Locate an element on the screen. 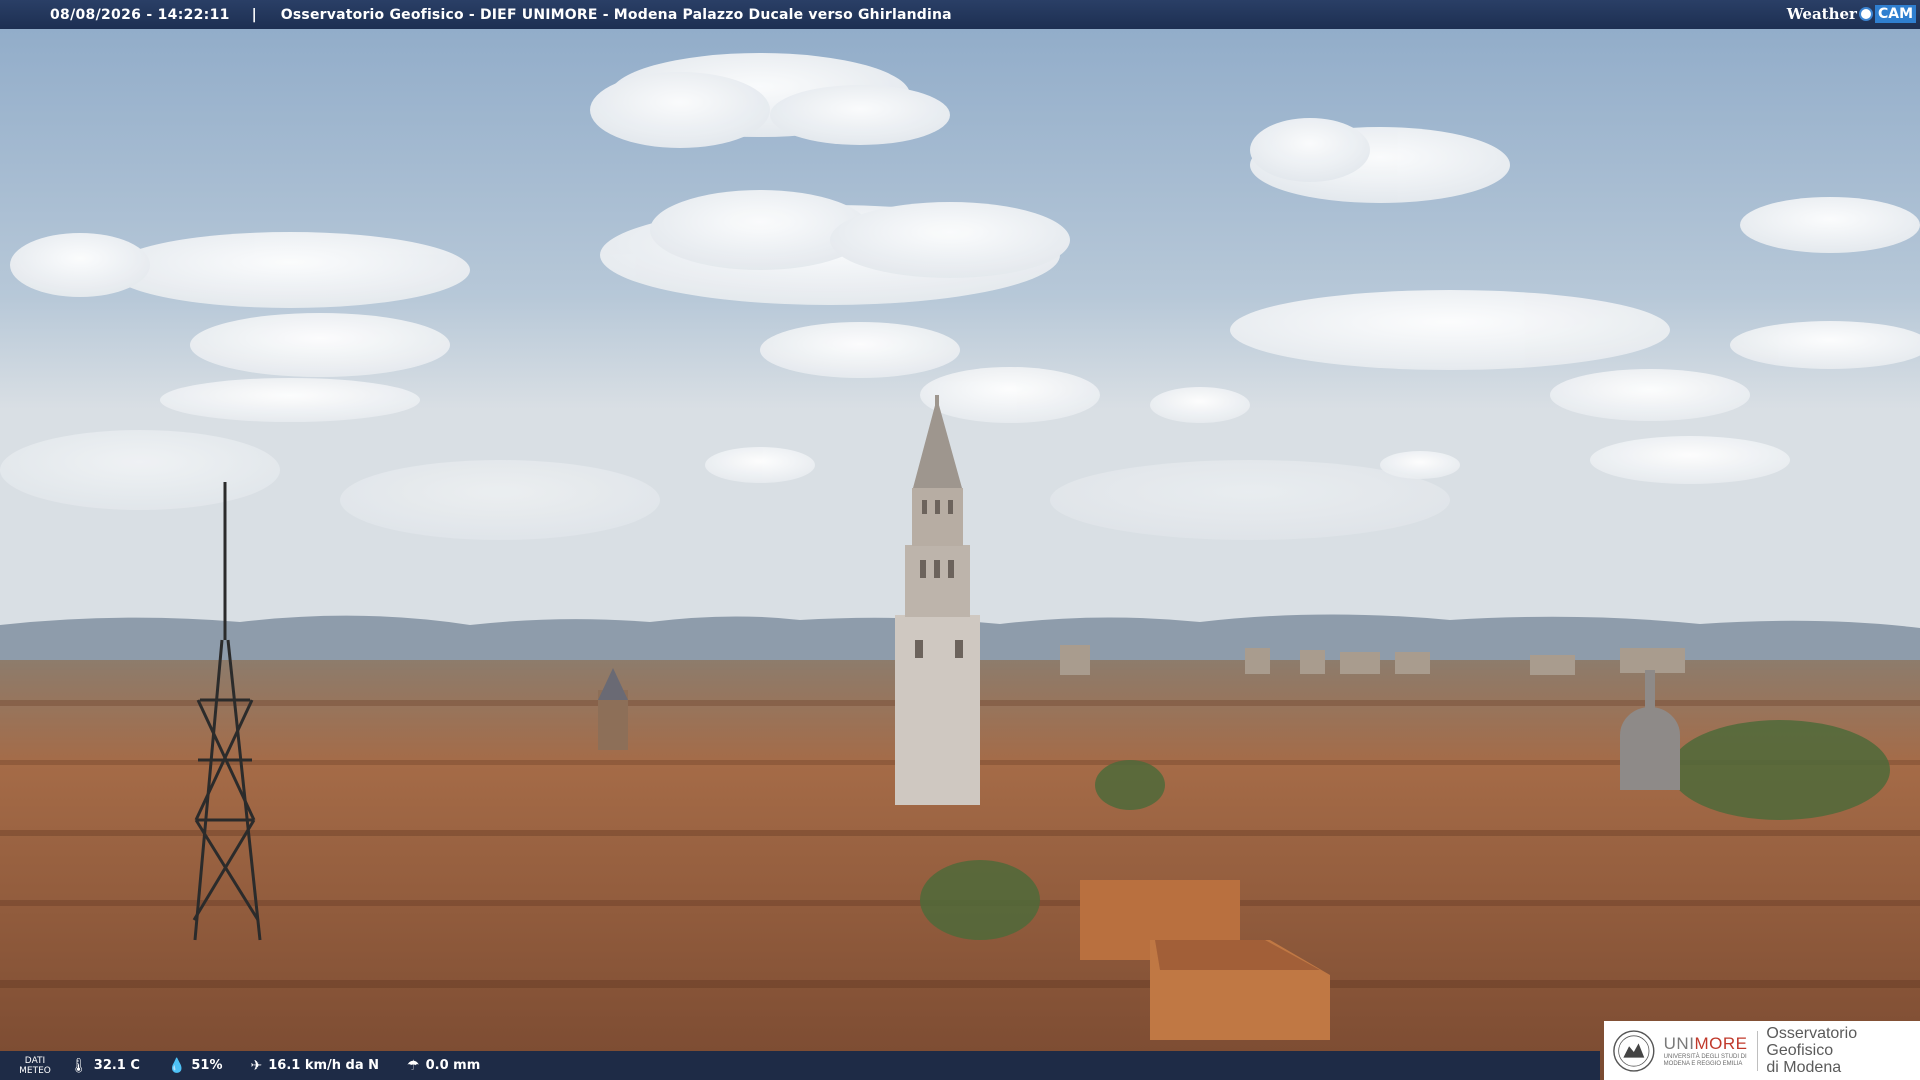 The height and width of the screenshot is (1080, 1920). wind-value: 16.1 km/h da N is located at coordinates (324, 1065).